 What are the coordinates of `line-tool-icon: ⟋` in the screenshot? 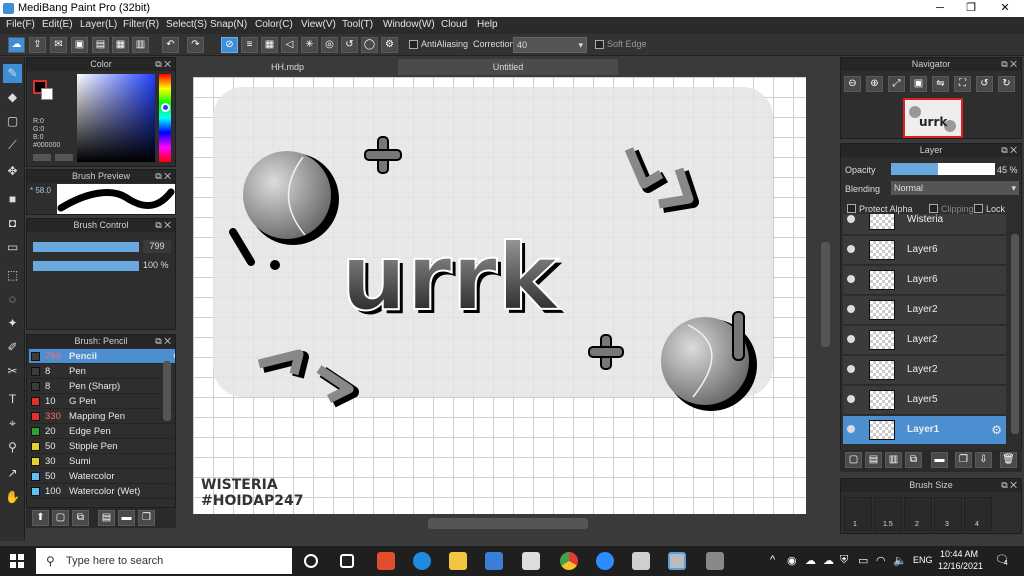 It's located at (12, 145).